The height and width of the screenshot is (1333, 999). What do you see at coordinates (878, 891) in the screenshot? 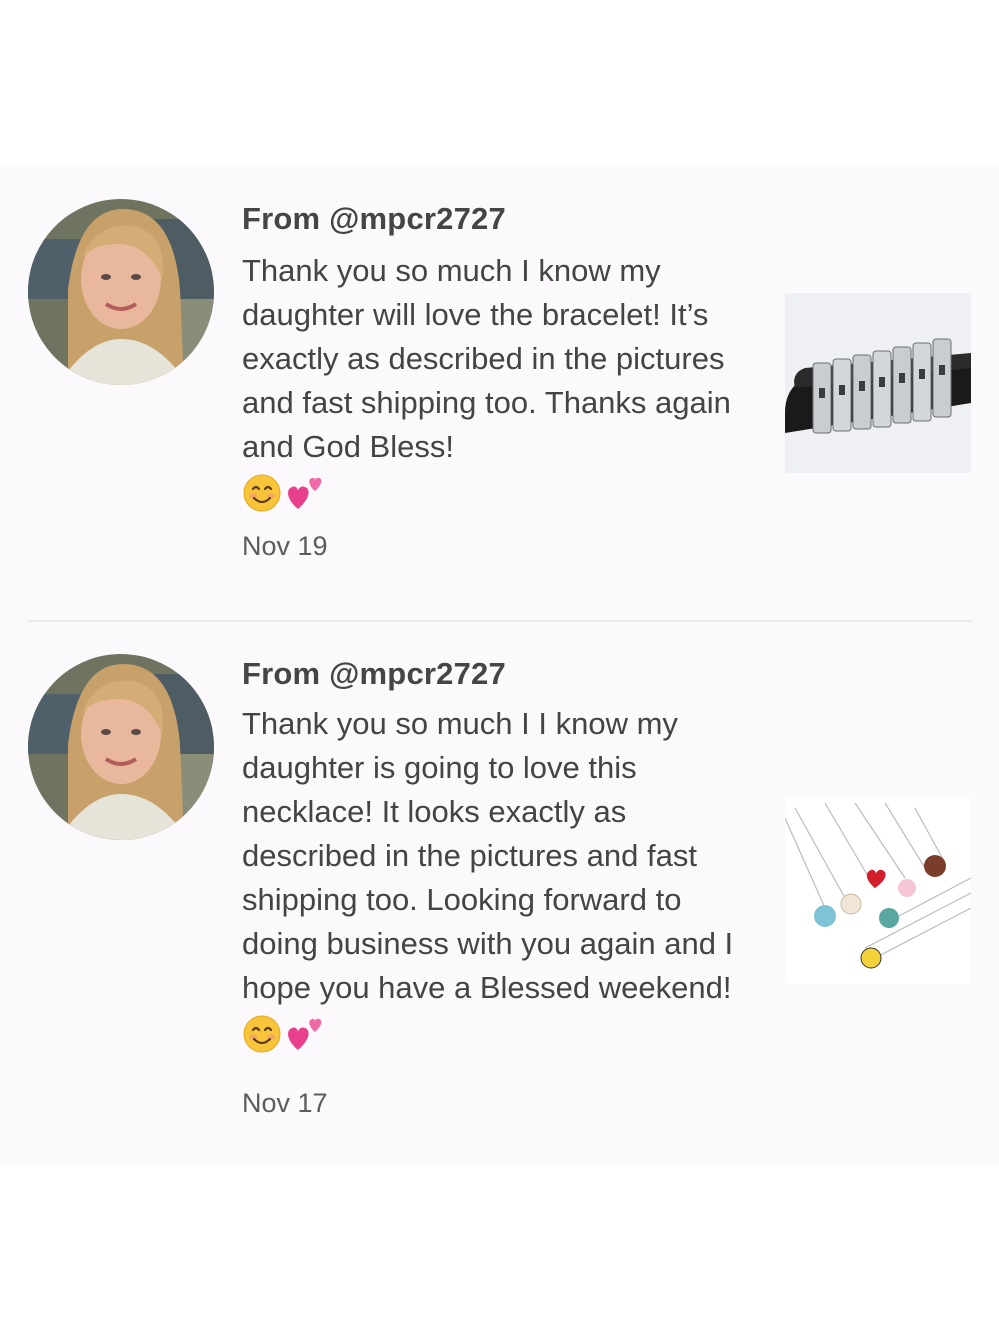
I see `product-thumbnail-necklace` at bounding box center [878, 891].